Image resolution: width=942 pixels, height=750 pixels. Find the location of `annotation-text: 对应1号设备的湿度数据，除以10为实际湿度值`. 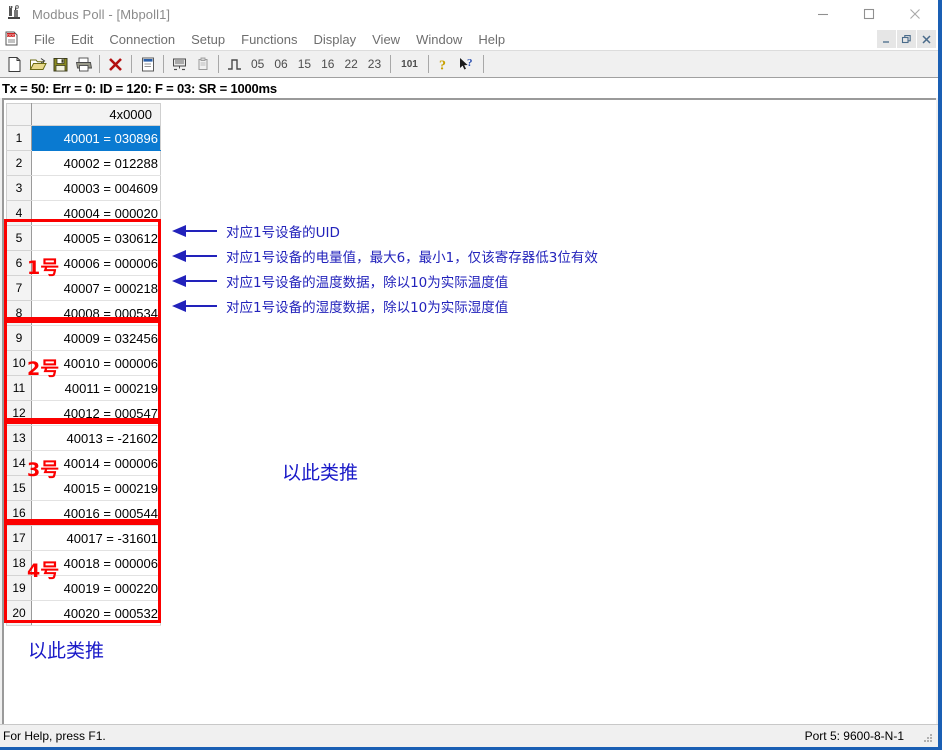

annotation-text: 对应1号设备的湿度数据，除以10为实际湿度值 is located at coordinates (367, 308).